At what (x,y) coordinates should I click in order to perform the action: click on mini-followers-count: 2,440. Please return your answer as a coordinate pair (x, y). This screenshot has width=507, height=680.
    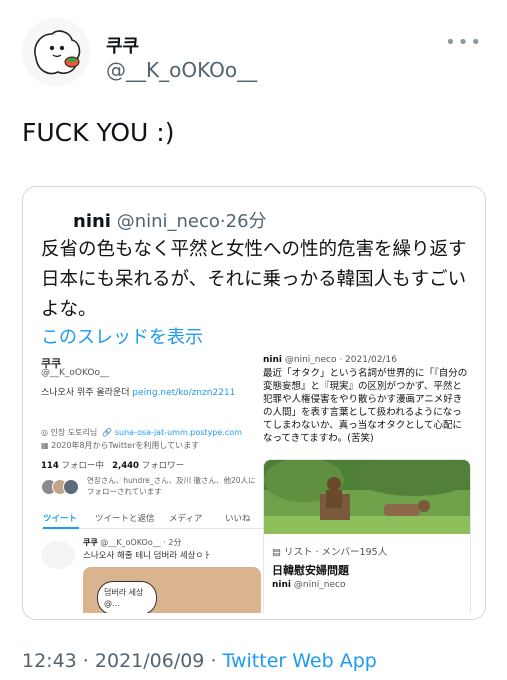
    Looking at the image, I should click on (125, 466).